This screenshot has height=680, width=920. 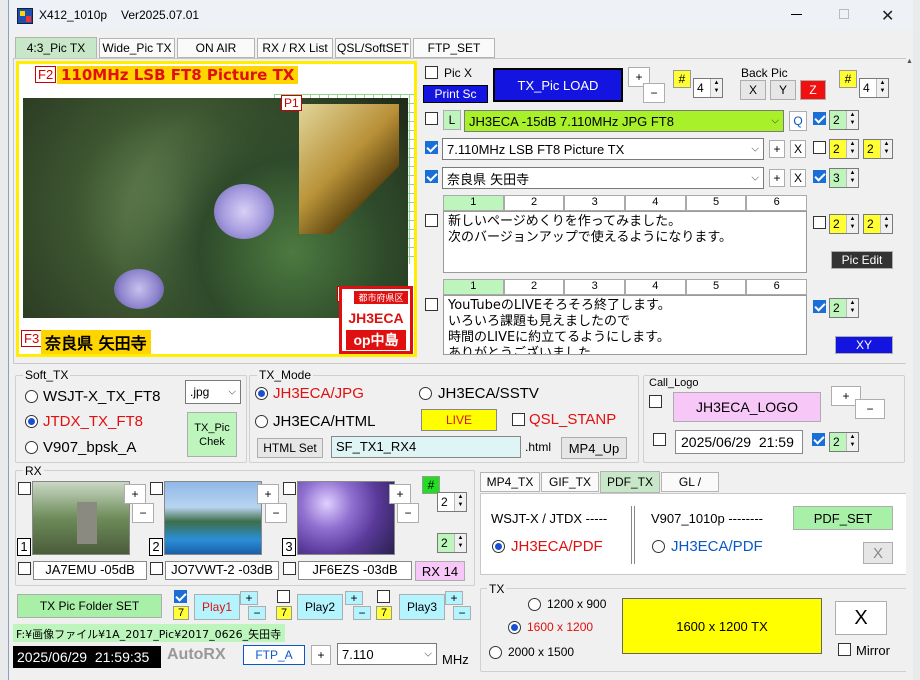 I want to click on rx3-checkbox, so click(x=289, y=488).